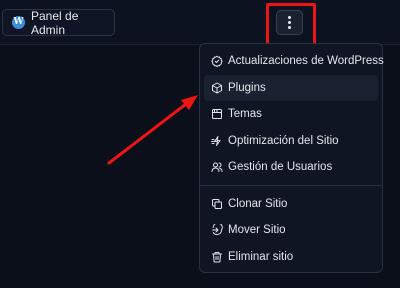 The height and width of the screenshot is (288, 400). Describe the element at coordinates (18, 22) in the screenshot. I see `wordpress-icon: W` at that location.